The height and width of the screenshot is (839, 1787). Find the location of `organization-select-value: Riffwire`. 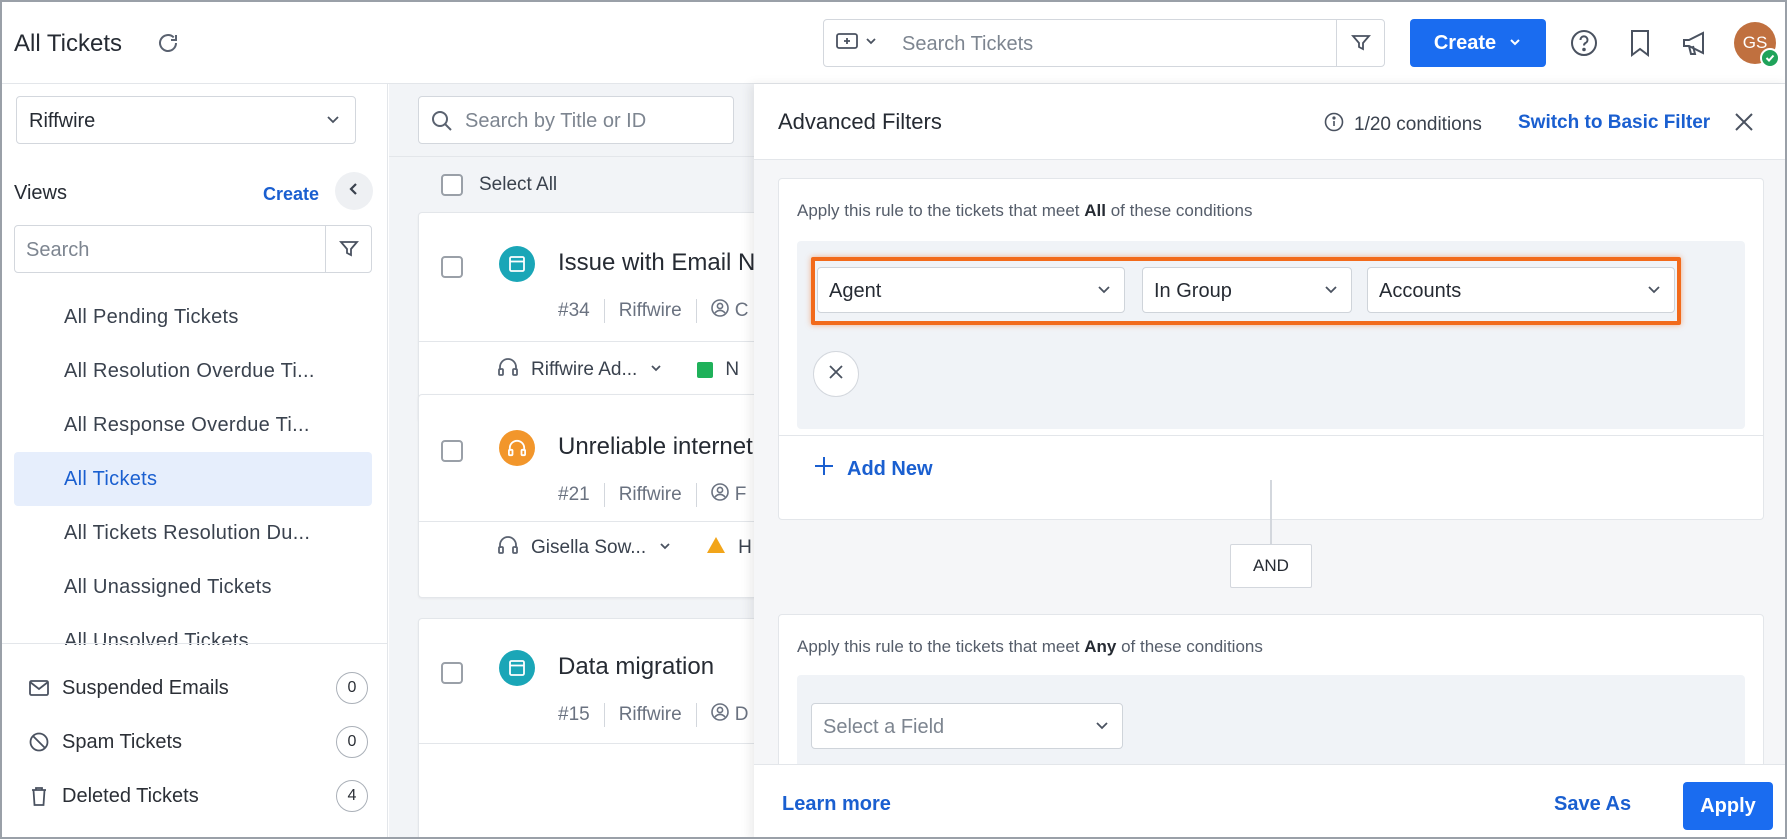

organization-select-value: Riffwire is located at coordinates (62, 121).